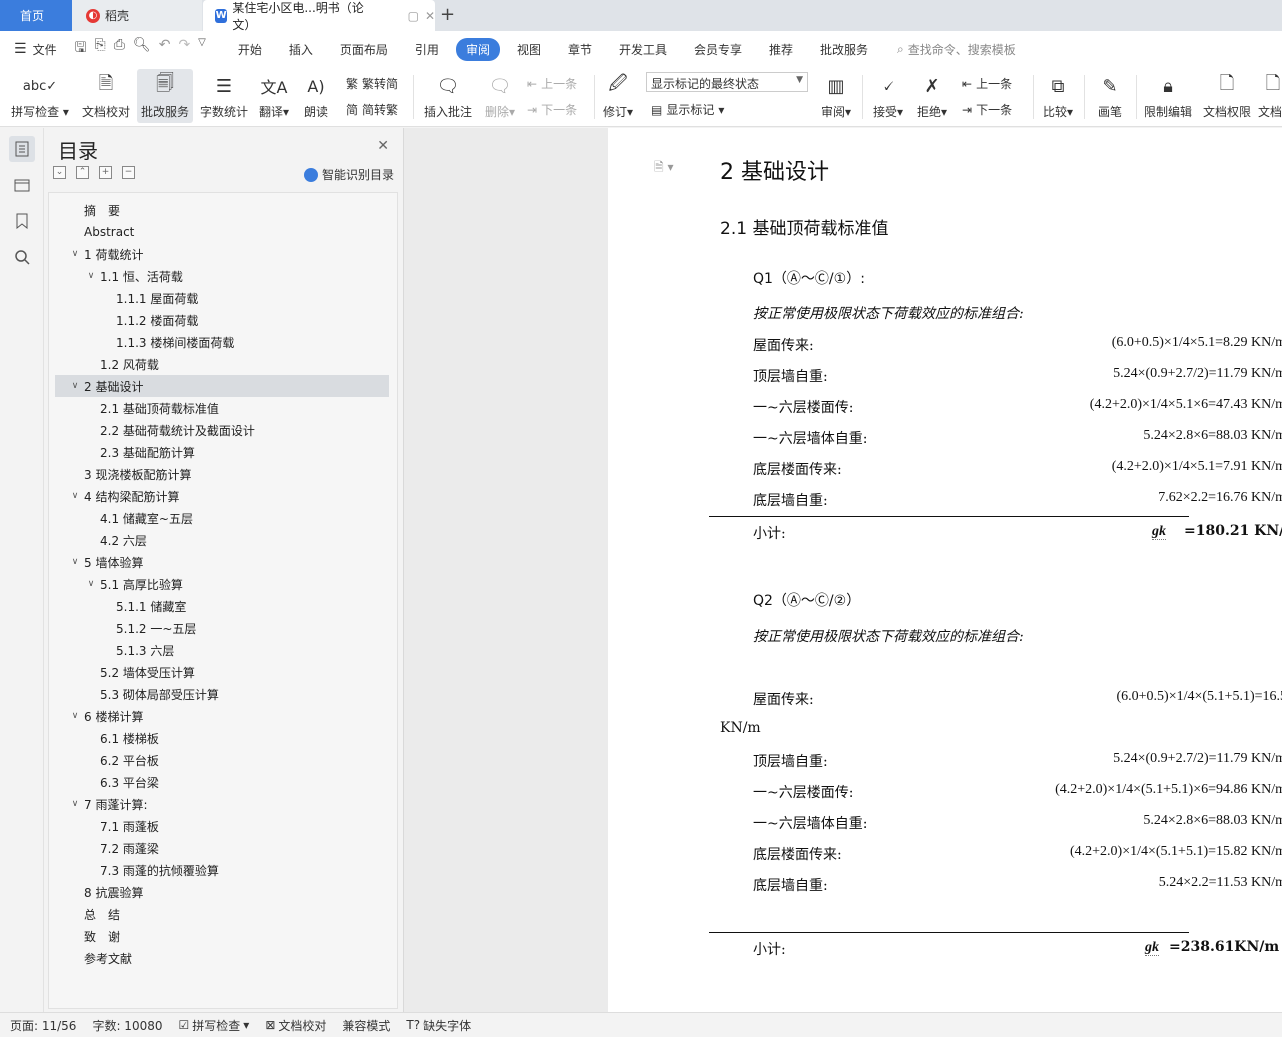 The height and width of the screenshot is (1037, 1282). I want to click on review-pane-button: ▥ 审阅▾, so click(836, 96).